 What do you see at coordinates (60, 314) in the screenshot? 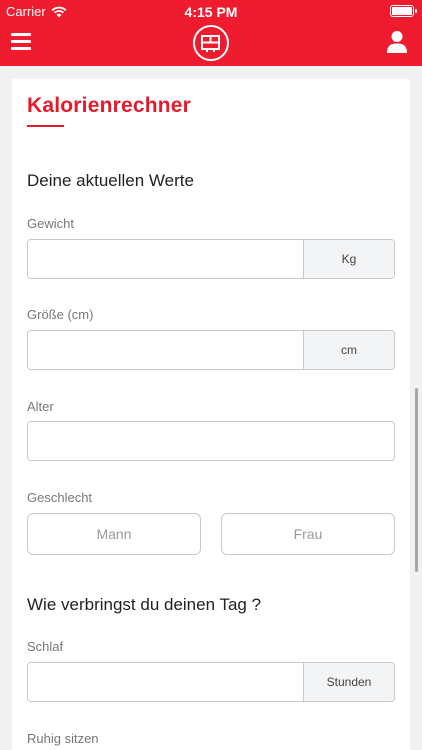
I see `height-label: Größe (cm)` at bounding box center [60, 314].